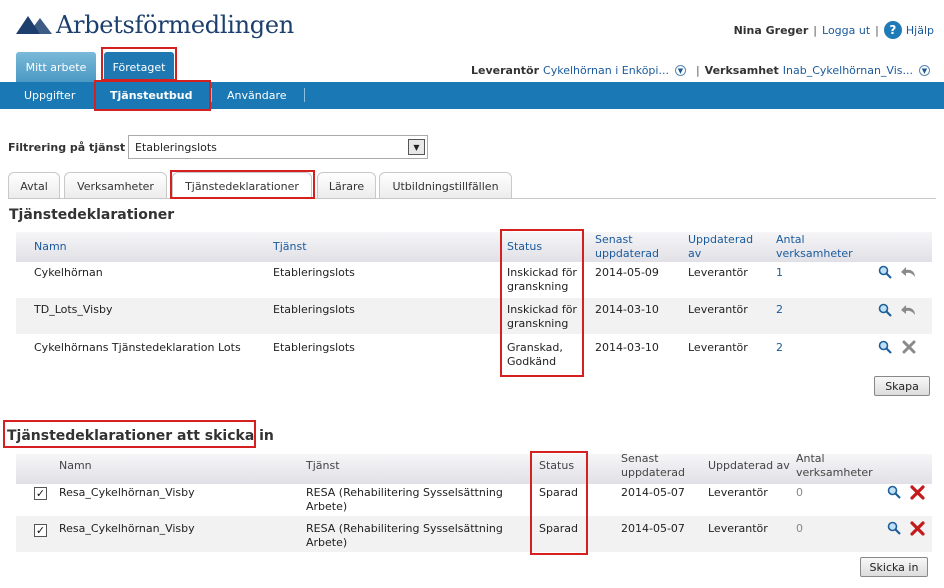 Image resolution: width=944 pixels, height=588 pixels. What do you see at coordinates (894, 567) in the screenshot?
I see `send-button: Skicka in` at bounding box center [894, 567].